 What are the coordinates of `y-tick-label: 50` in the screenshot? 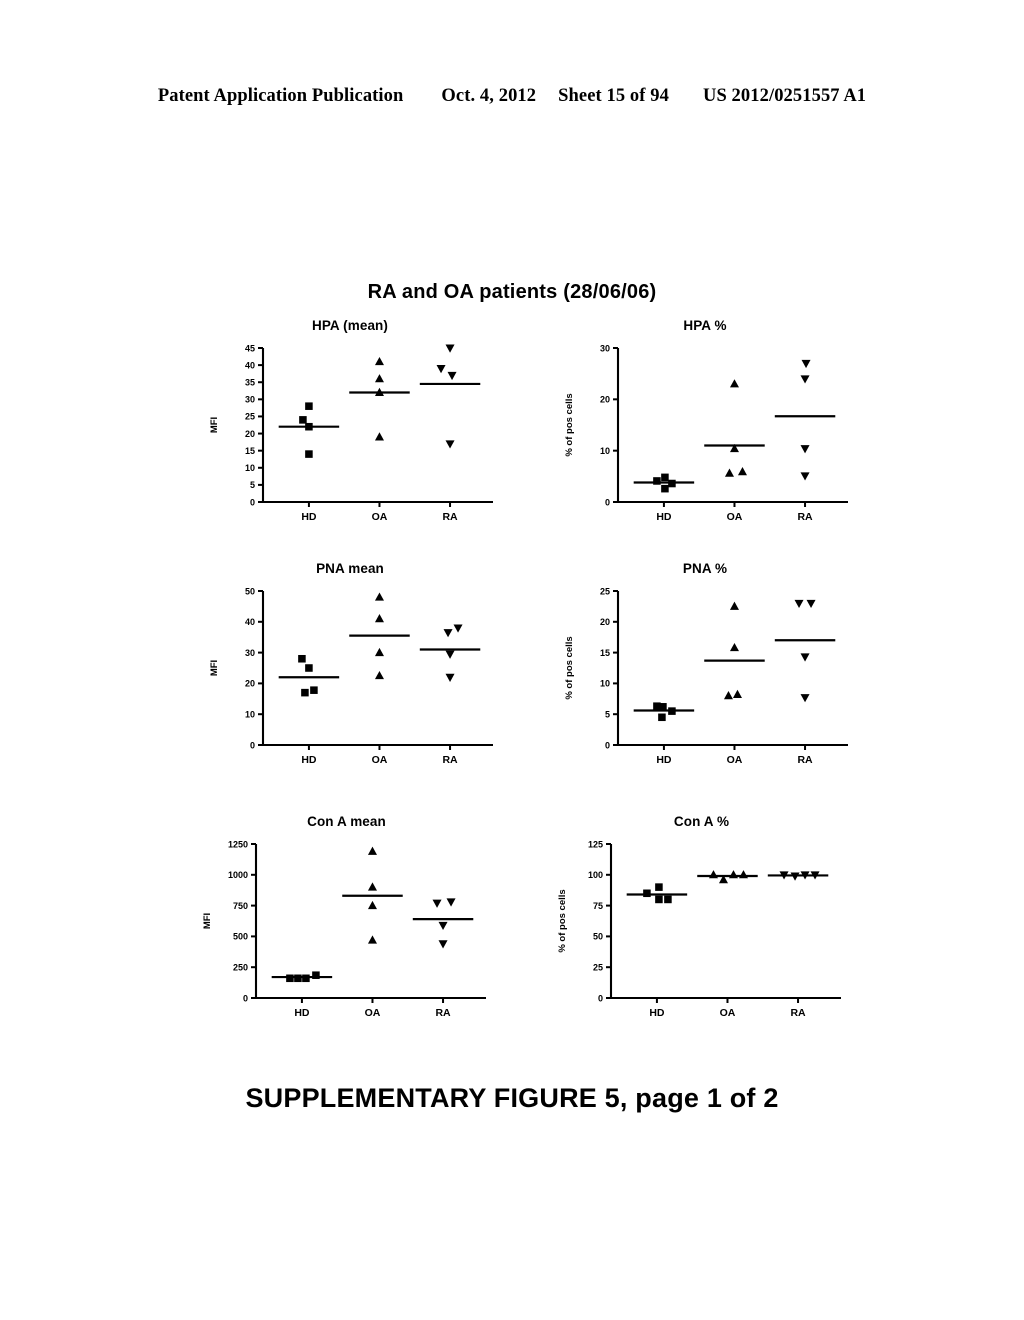 It's located at (598, 937).